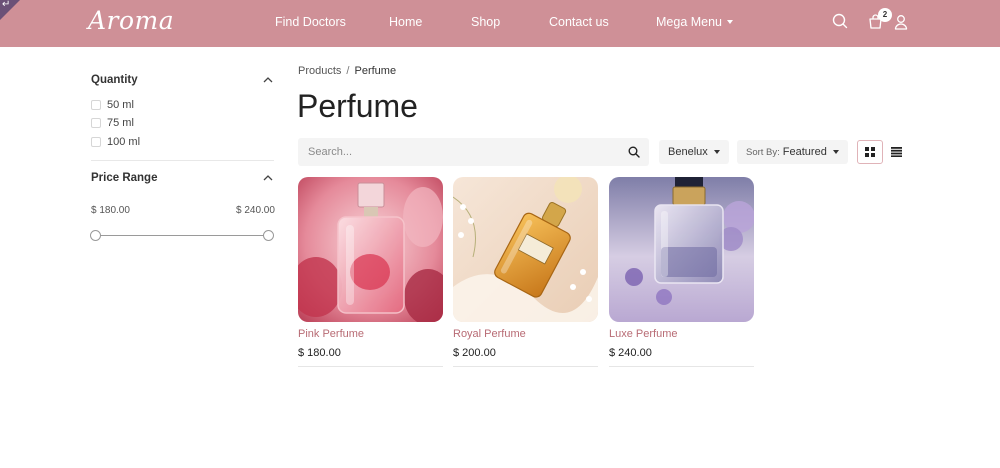 Image resolution: width=1000 pixels, height=468 pixels. What do you see at coordinates (182, 160) in the screenshot?
I see `sidebar-divider` at bounding box center [182, 160].